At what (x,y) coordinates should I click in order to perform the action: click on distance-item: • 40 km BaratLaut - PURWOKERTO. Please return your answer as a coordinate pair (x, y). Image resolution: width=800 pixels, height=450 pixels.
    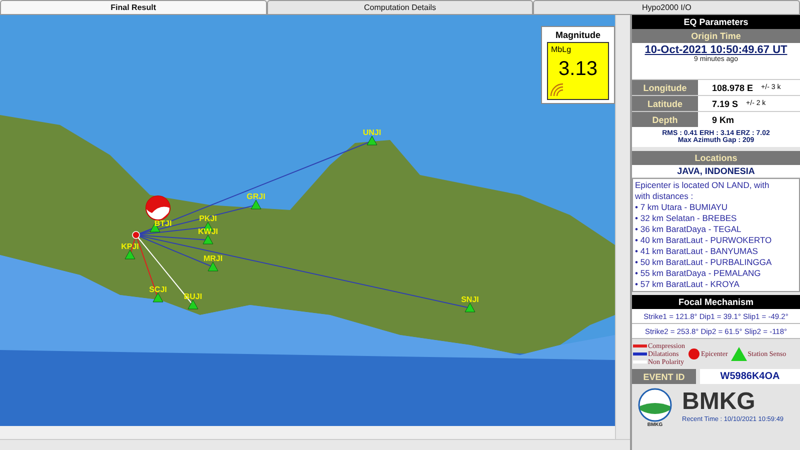
    Looking at the image, I should click on (704, 240).